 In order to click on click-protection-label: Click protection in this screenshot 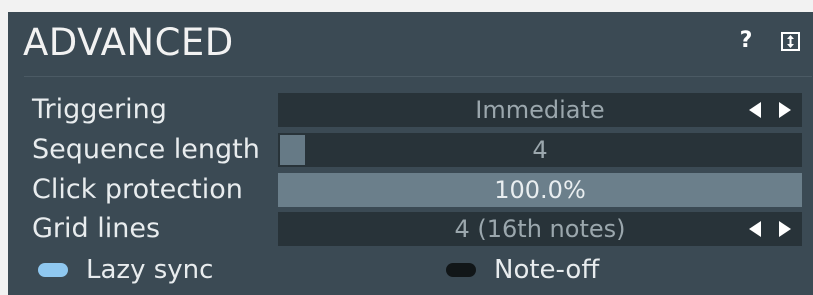, I will do `click(137, 189)`.